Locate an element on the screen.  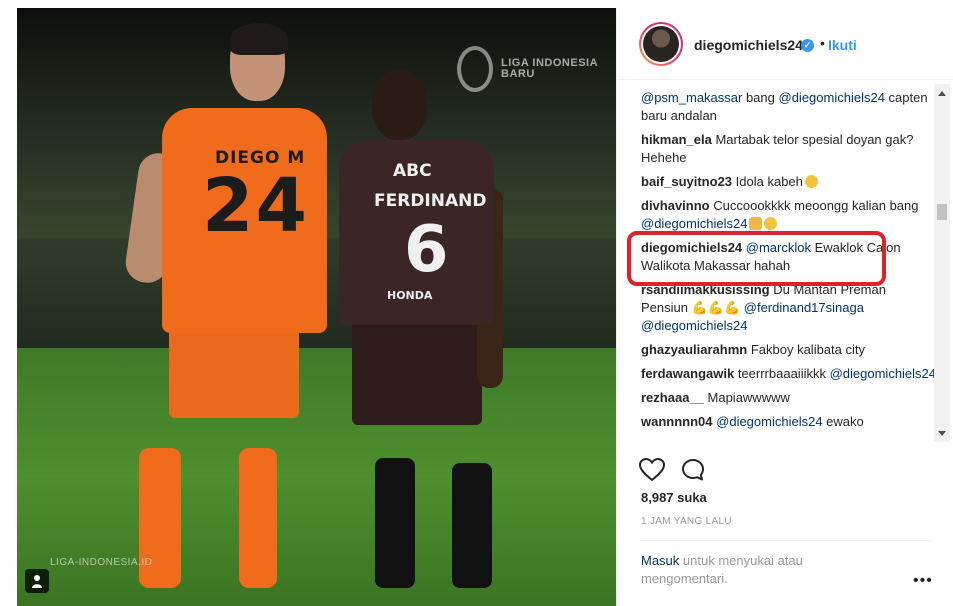
comment-mention: @psm_makassar is located at coordinates (691, 97).